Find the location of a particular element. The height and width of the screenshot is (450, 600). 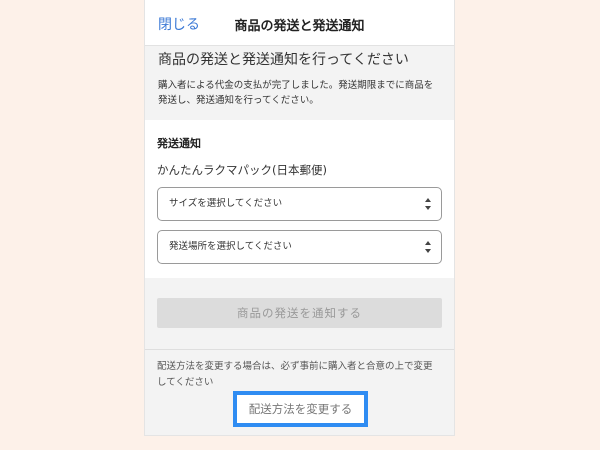

location-select: 発送場所を選択してください is located at coordinates (299, 247).